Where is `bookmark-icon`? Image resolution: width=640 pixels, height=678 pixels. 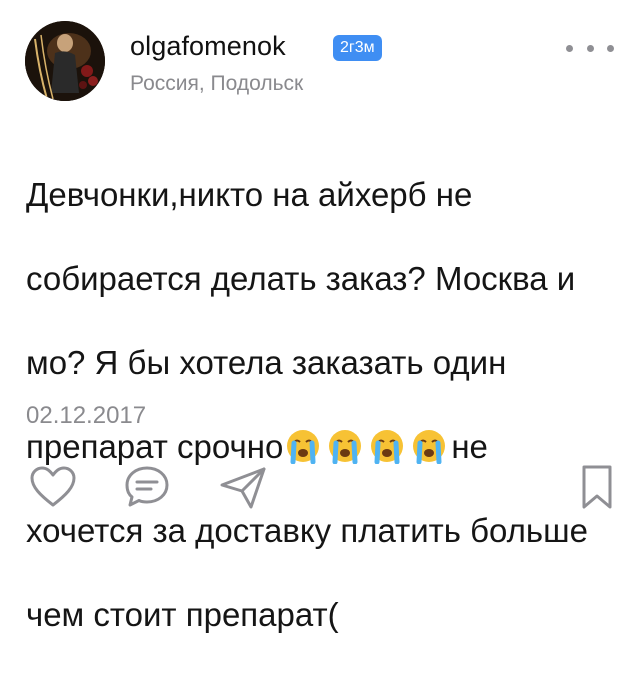
bookmark-icon is located at coordinates (597, 487).